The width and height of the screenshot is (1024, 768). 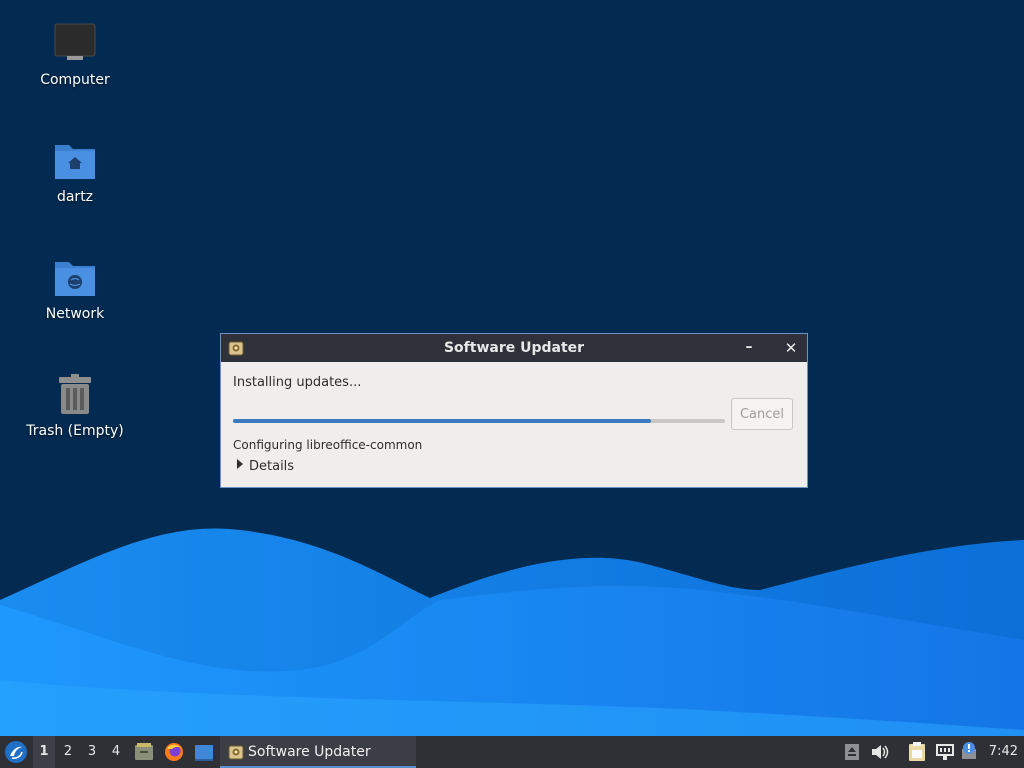 I want to click on minimize-button: –, so click(x=749, y=348).